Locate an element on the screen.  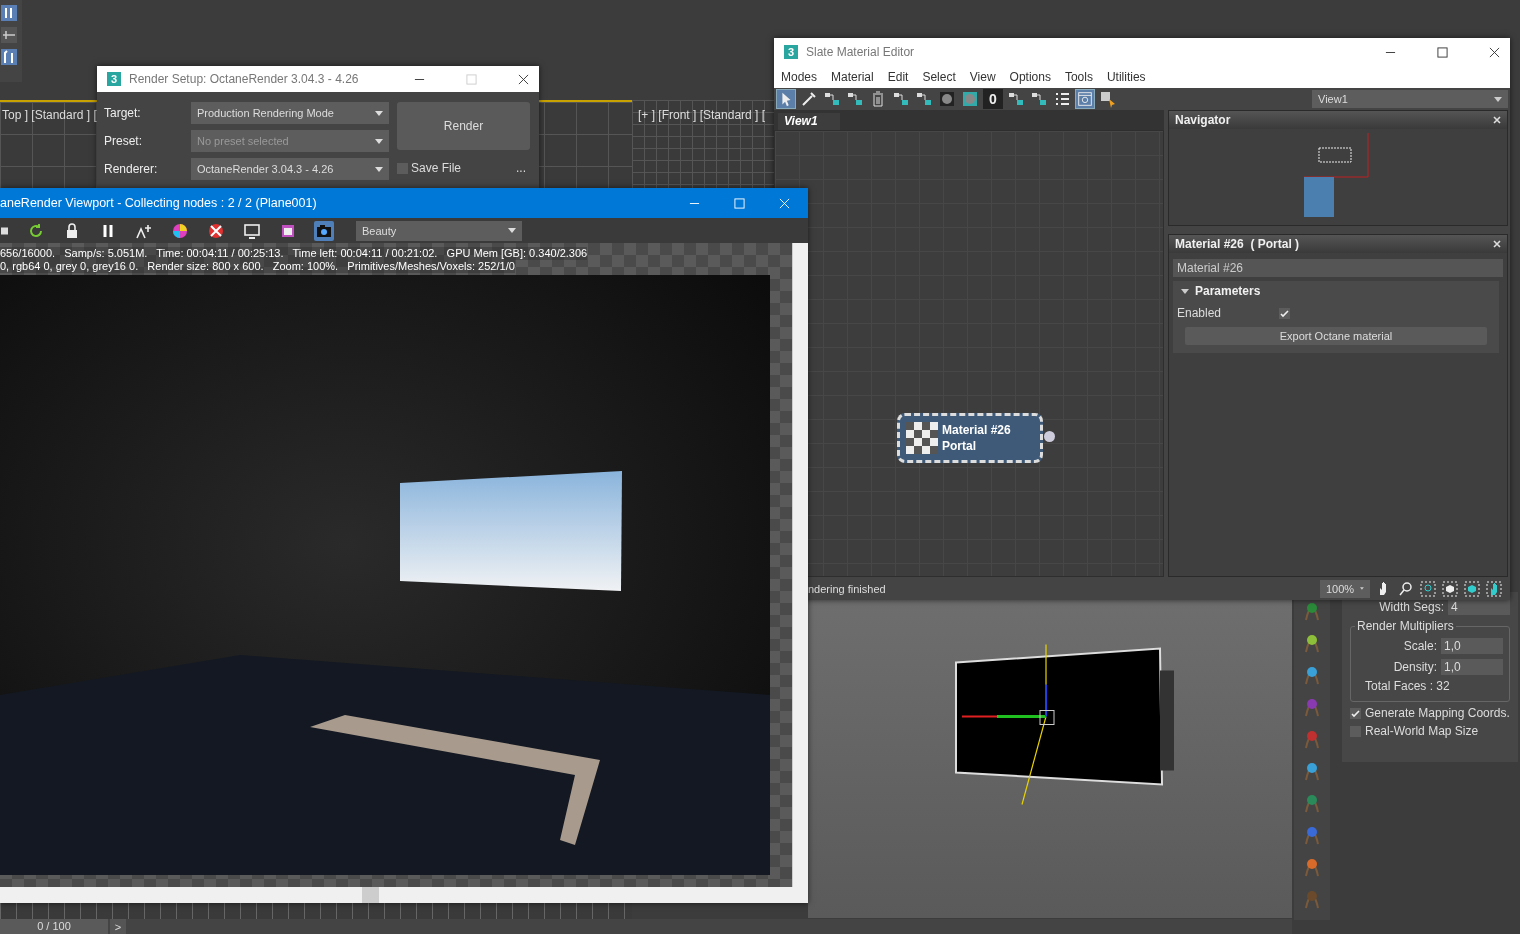
menu-item: Edit is located at coordinates (901, 77).